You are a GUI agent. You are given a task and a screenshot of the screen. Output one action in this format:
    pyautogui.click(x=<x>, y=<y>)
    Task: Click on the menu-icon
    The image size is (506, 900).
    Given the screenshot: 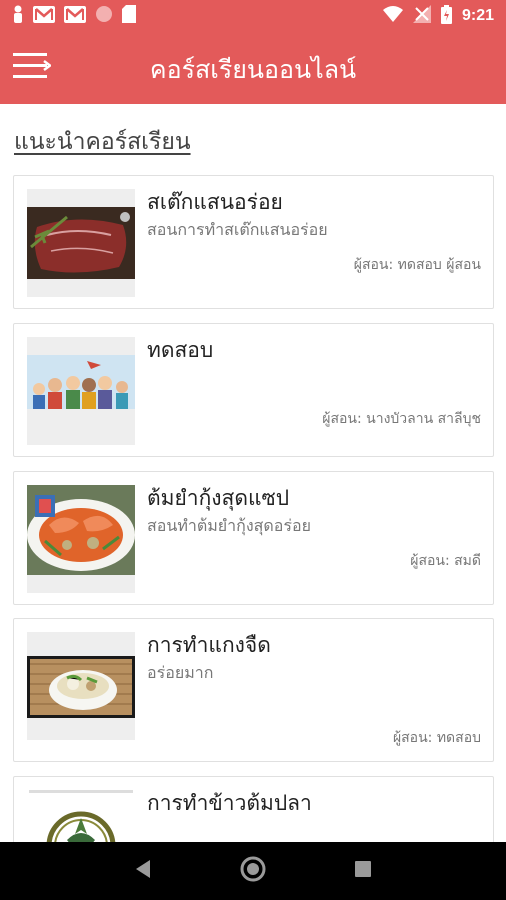 What is the action you would take?
    pyautogui.click(x=33, y=68)
    